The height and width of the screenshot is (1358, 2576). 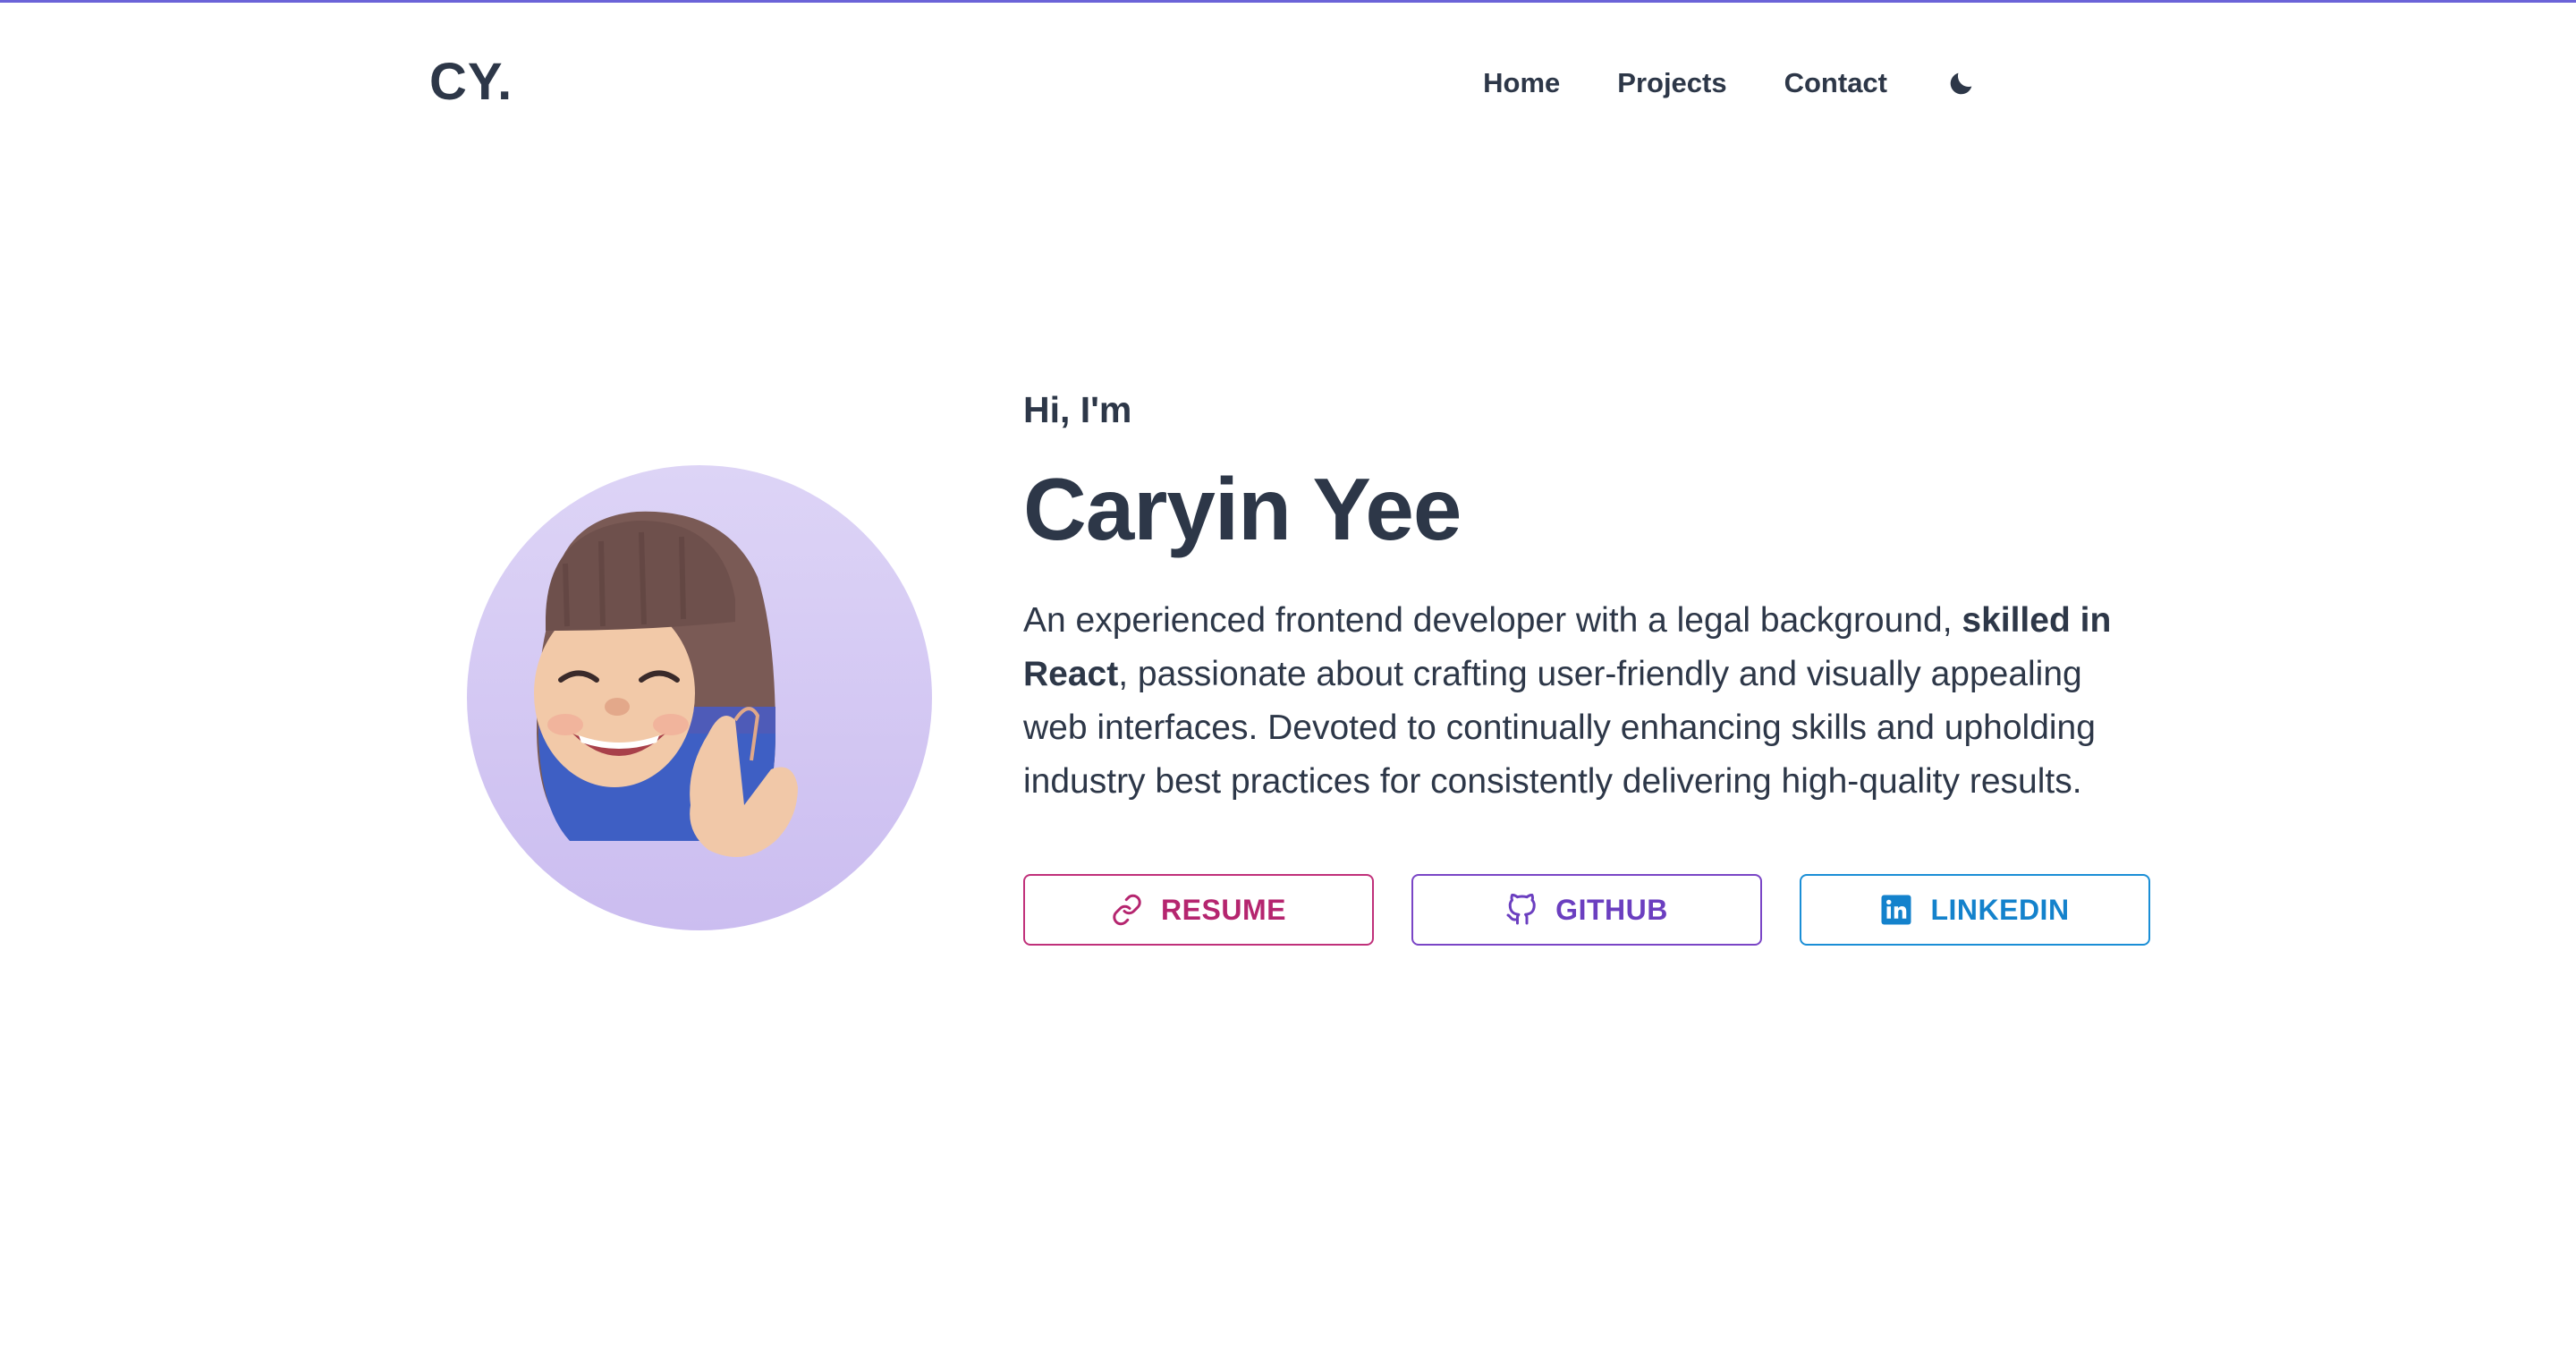 I want to click on resume-button: RESUME, so click(x=1198, y=910).